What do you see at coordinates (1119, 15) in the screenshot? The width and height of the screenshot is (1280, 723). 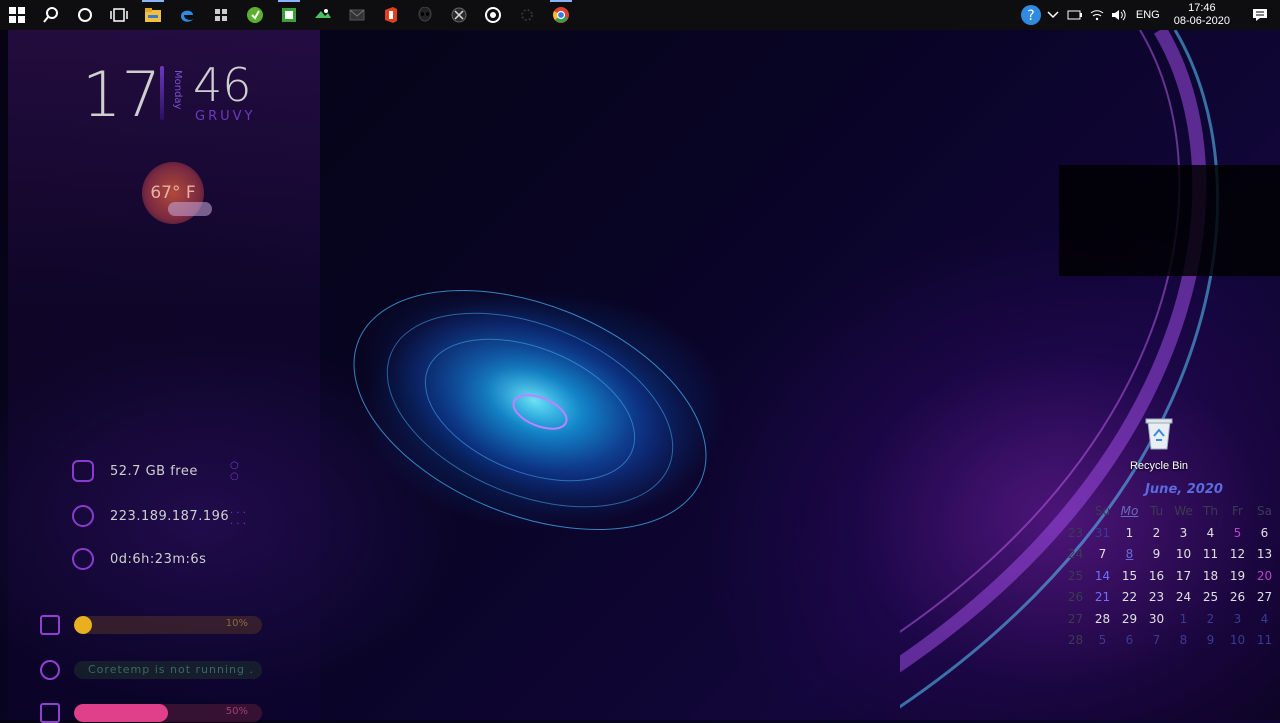 I see `volume-button` at bounding box center [1119, 15].